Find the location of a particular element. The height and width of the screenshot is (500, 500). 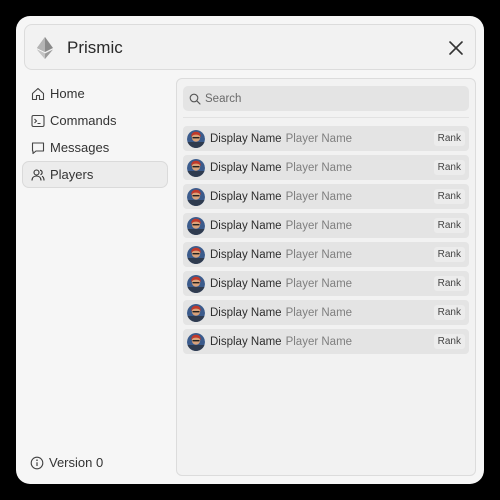

sidebar-item-label: Commands is located at coordinates (83, 120).